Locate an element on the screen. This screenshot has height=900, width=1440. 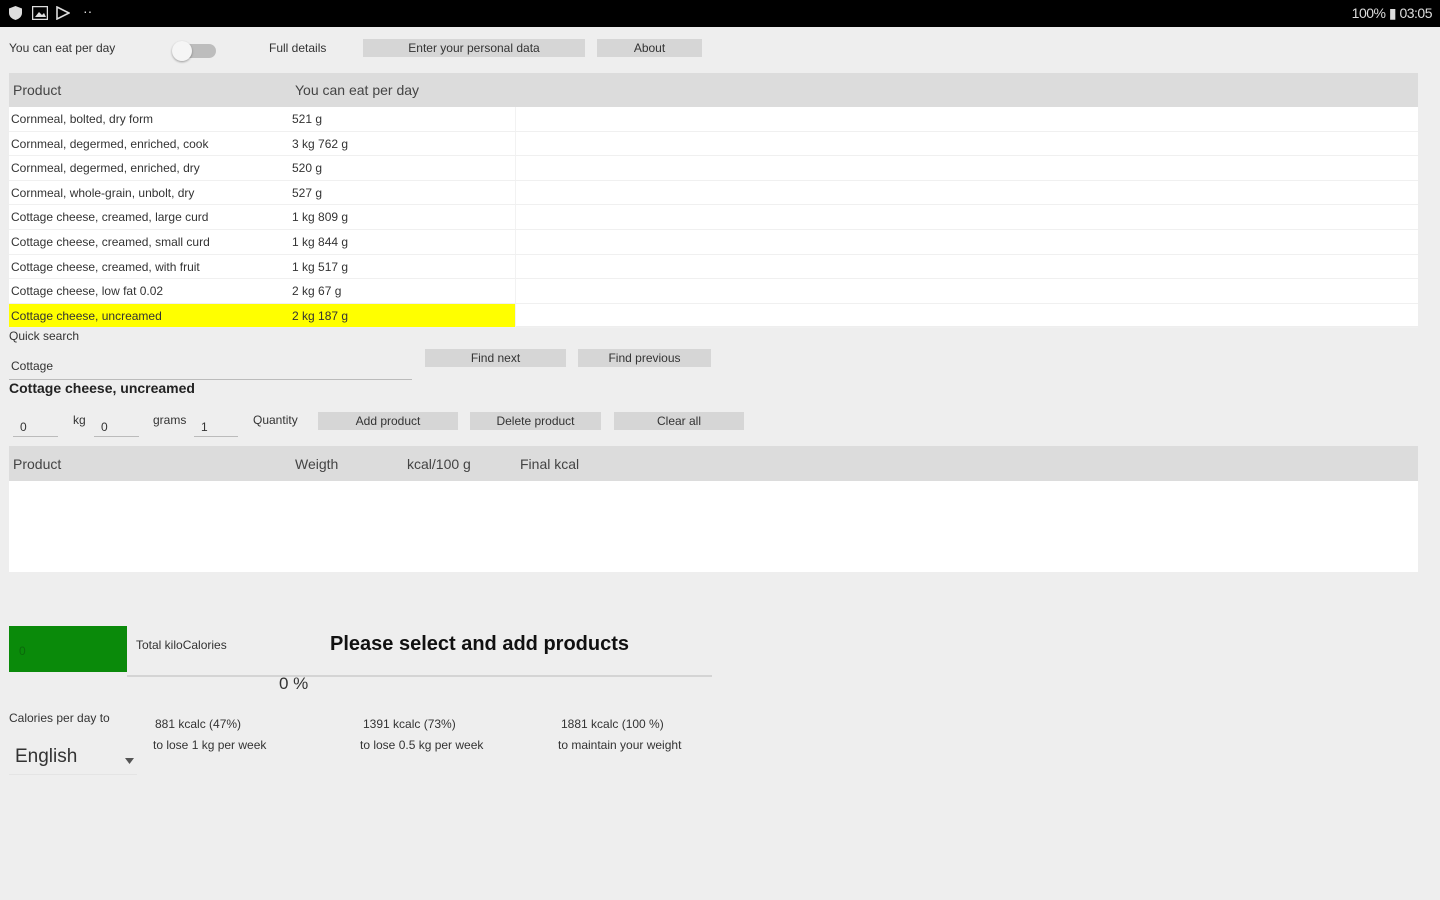
selected-product-title: Cottage cheese, uncreamed is located at coordinates (102, 388).